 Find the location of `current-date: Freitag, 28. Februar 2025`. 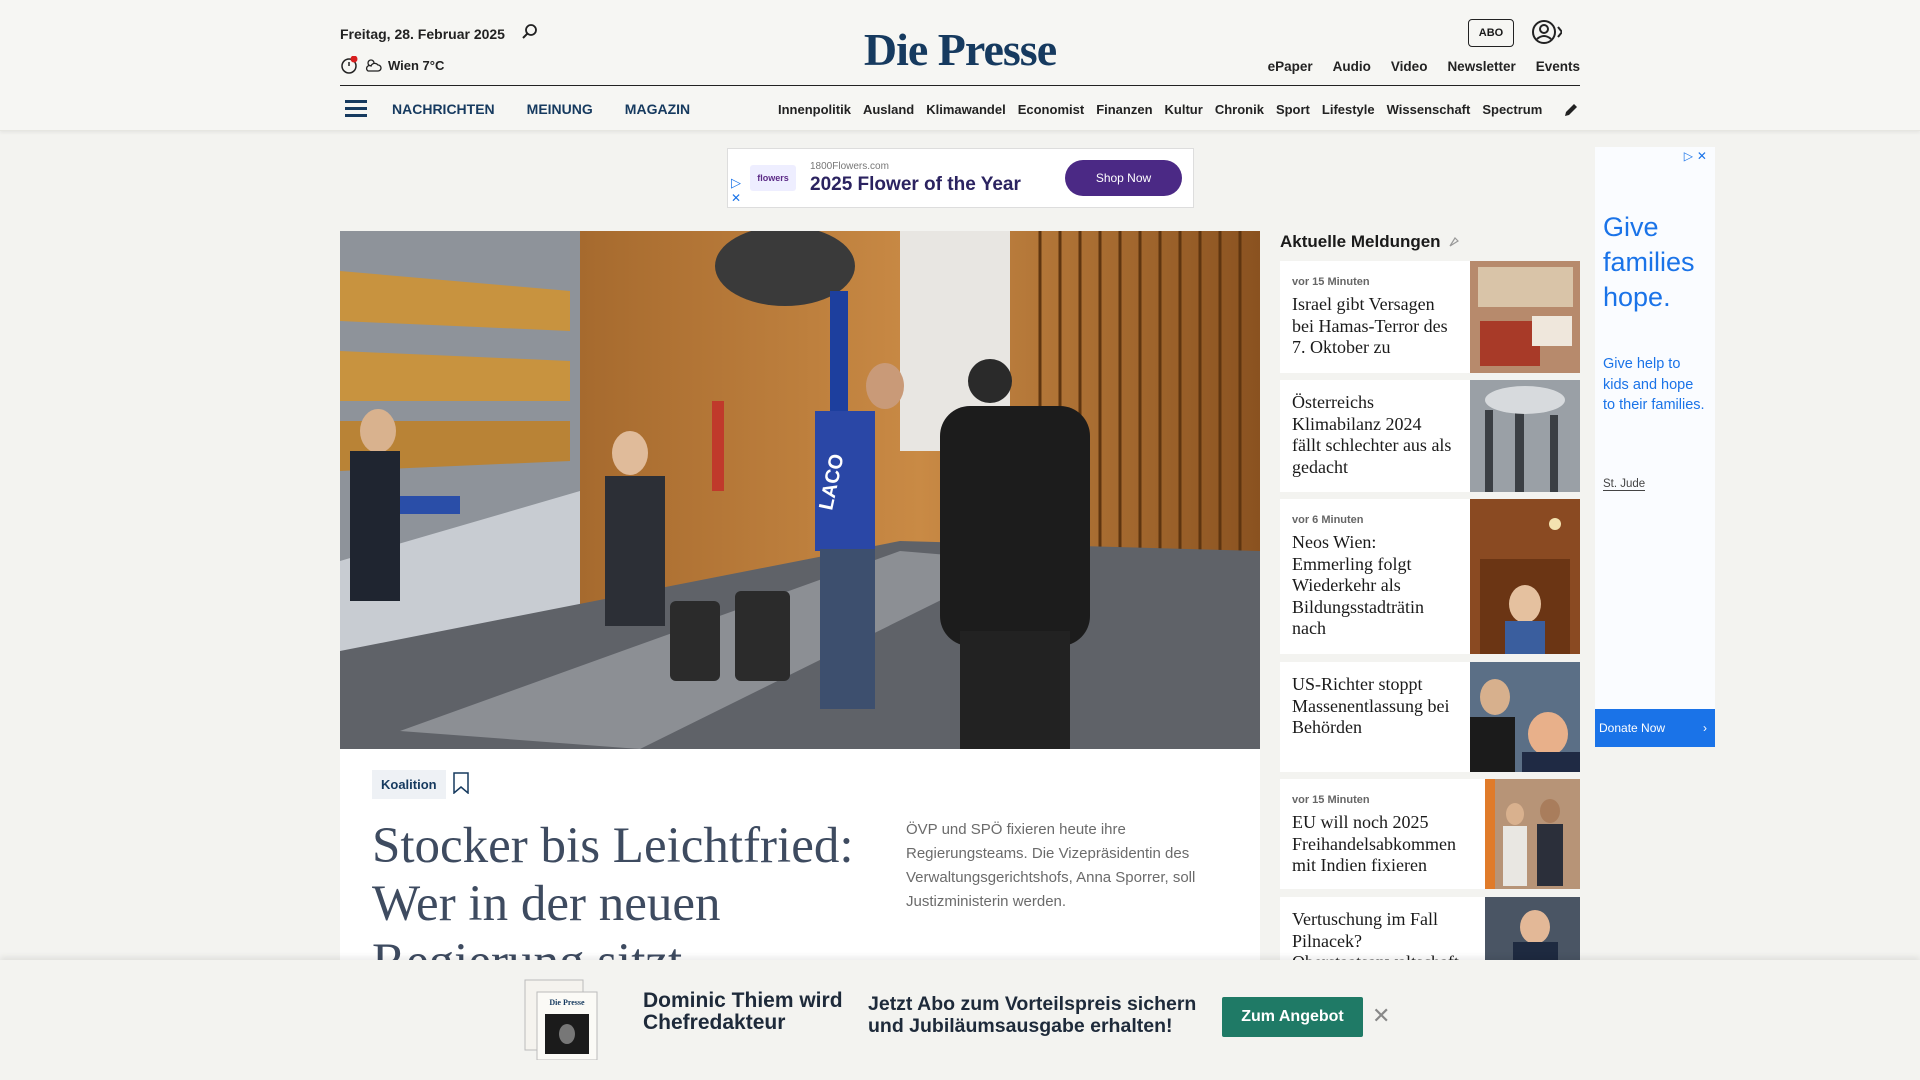

current-date: Freitag, 28. Februar 2025 is located at coordinates (422, 34).